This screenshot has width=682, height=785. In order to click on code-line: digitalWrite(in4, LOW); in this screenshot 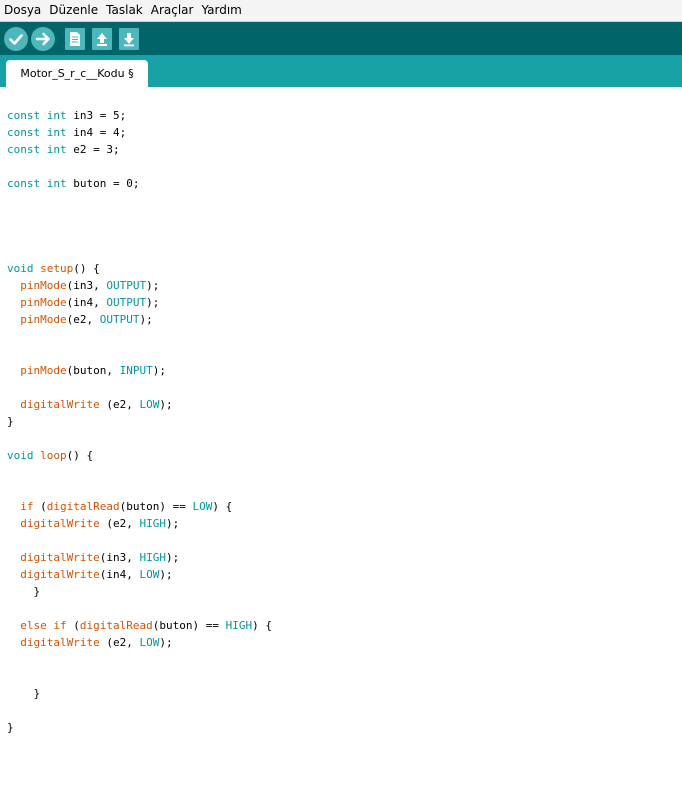, I will do `click(90, 574)`.